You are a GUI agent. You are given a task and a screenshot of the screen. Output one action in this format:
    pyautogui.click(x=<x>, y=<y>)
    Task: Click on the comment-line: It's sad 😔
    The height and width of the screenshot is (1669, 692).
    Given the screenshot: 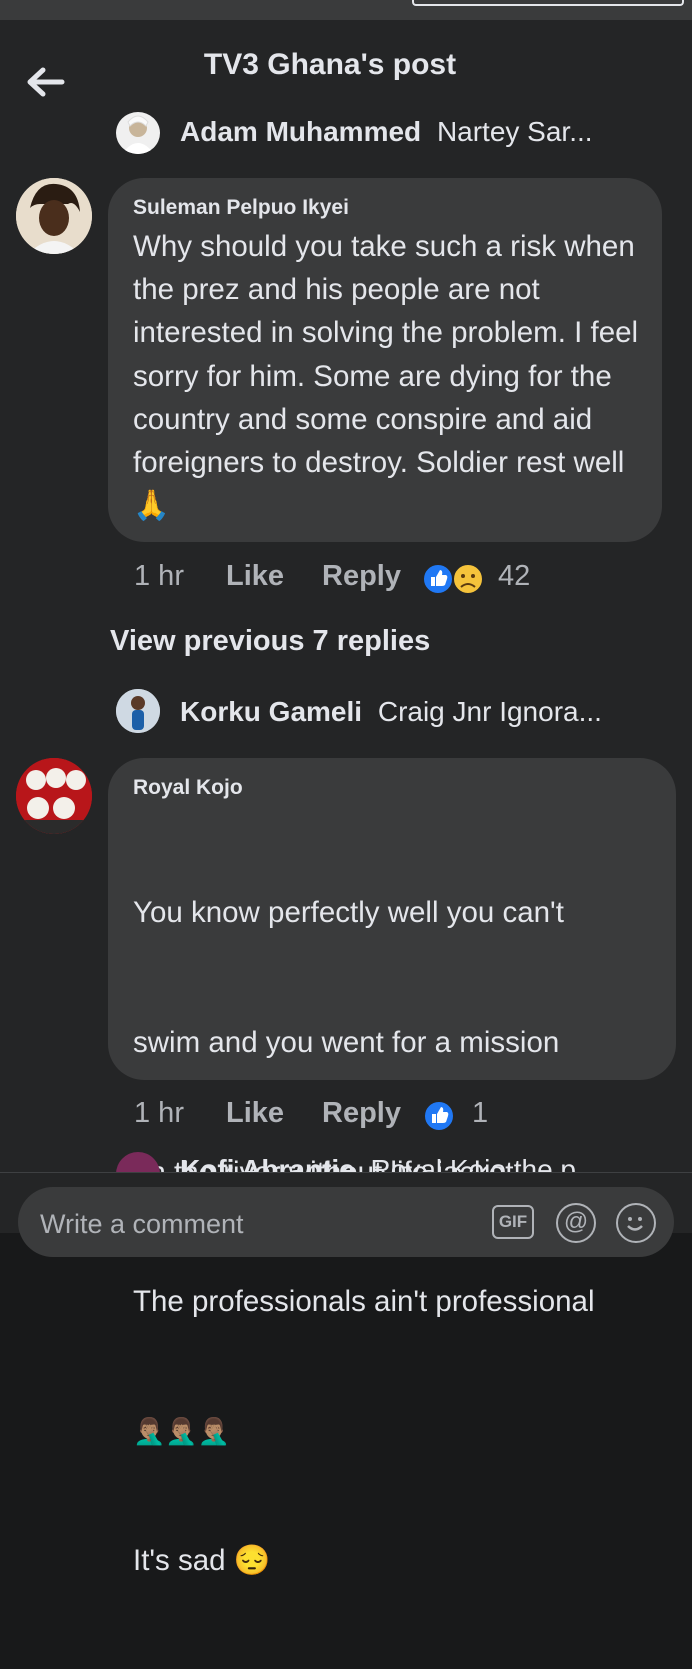 What is the action you would take?
    pyautogui.click(x=202, y=1561)
    